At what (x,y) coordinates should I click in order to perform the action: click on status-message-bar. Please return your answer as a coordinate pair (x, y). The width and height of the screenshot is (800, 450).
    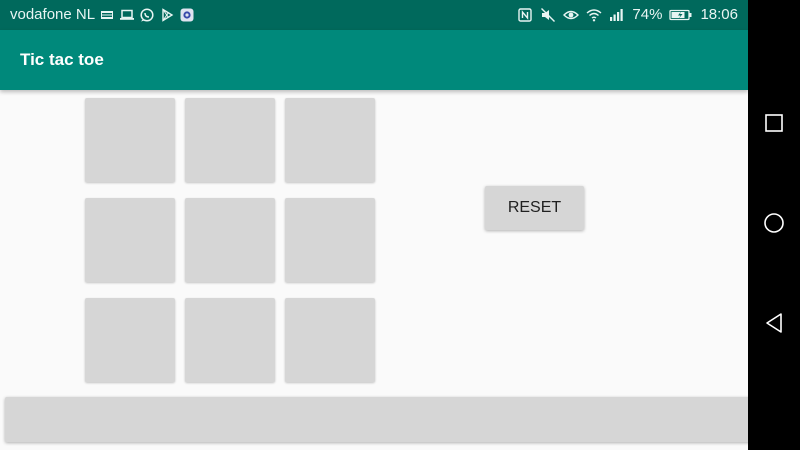
    Looking at the image, I should click on (376, 419).